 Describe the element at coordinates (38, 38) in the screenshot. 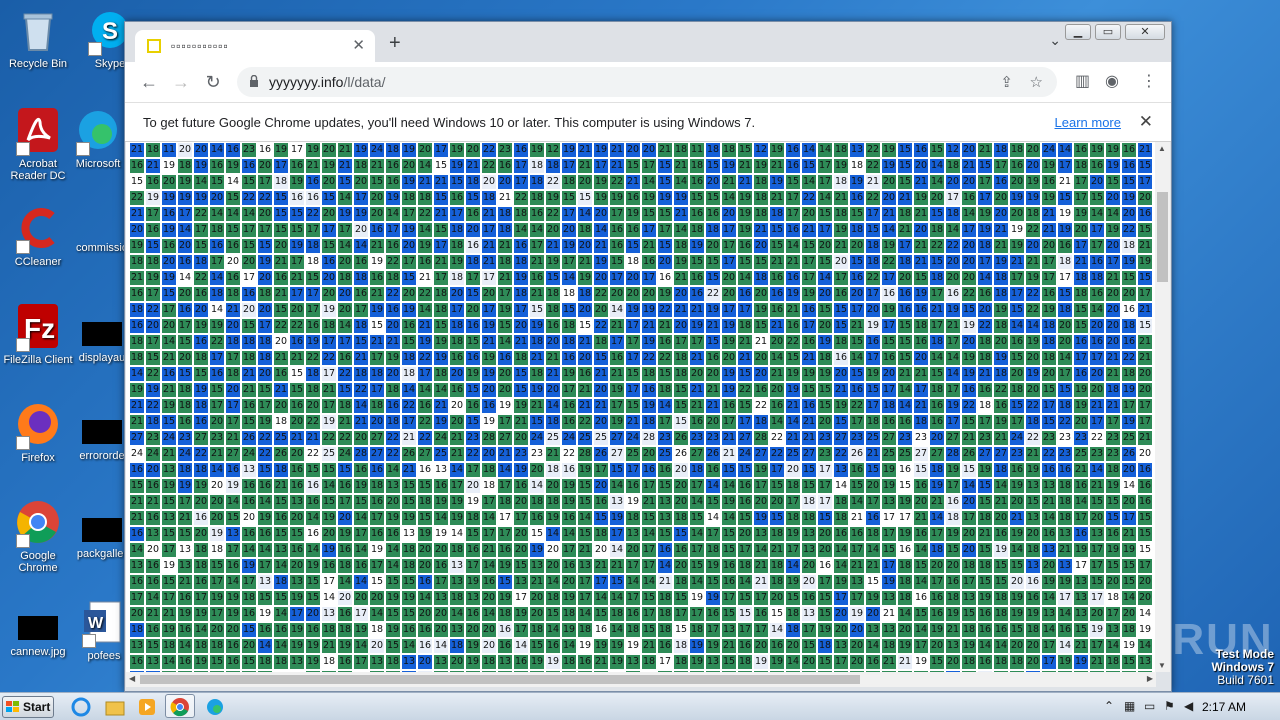

I see `desktop-icon-recycle-bin: Recycle Bin` at that location.